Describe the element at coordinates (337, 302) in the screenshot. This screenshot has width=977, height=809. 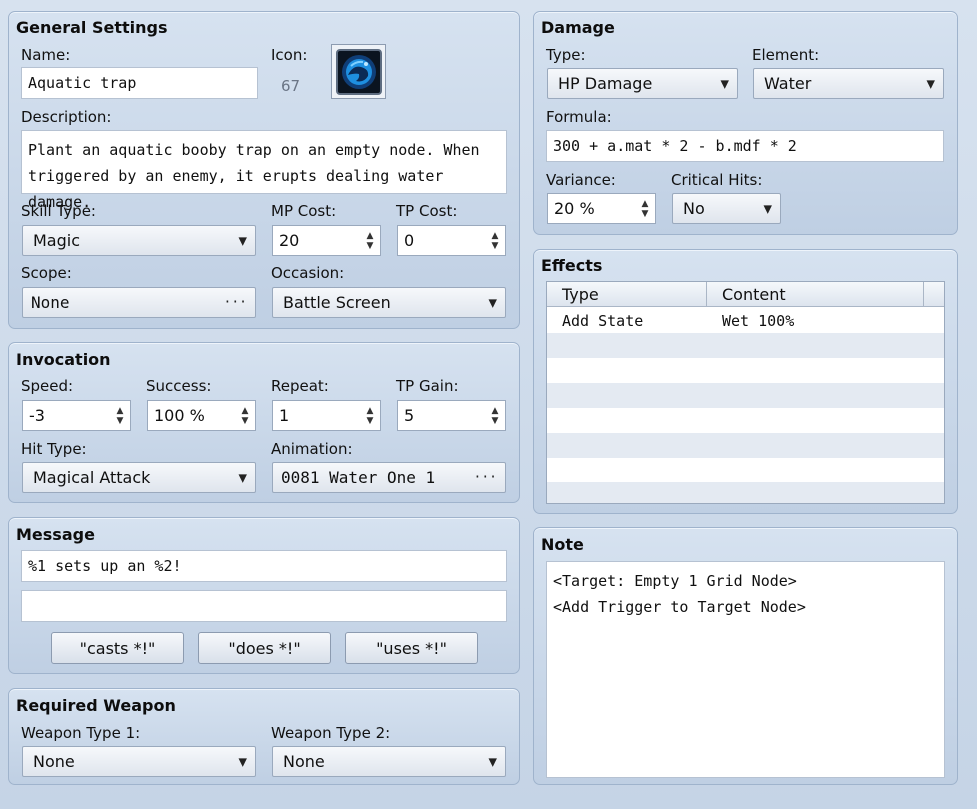
I see `occasion-value: Battle Screen` at that location.